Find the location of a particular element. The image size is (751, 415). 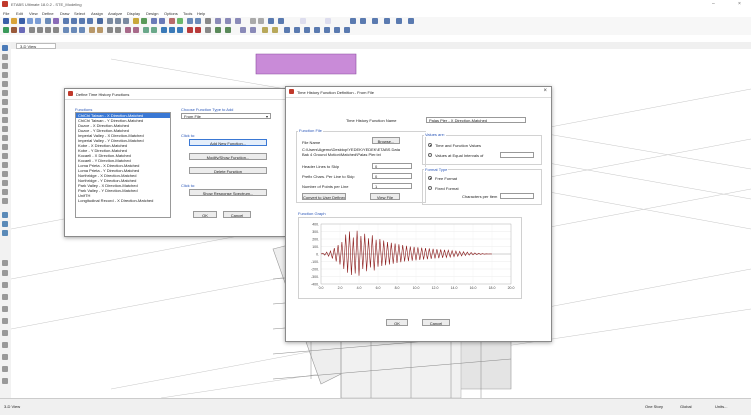

draw-link-tool-icon is located at coordinates (5, 192).